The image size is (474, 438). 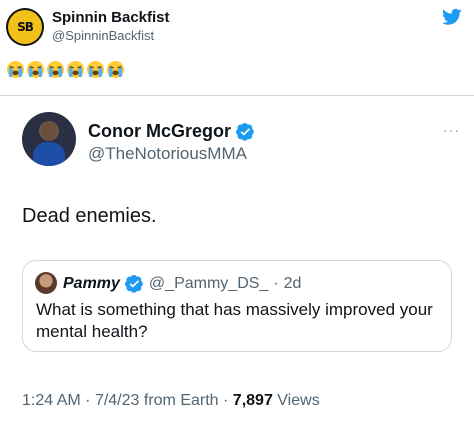 I want to click on twitter-bird-icon, so click(x=452, y=16).